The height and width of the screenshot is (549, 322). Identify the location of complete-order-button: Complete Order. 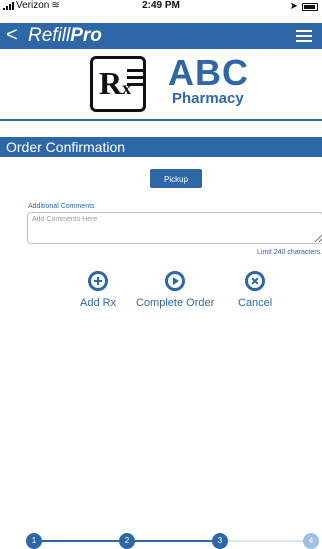
(175, 290).